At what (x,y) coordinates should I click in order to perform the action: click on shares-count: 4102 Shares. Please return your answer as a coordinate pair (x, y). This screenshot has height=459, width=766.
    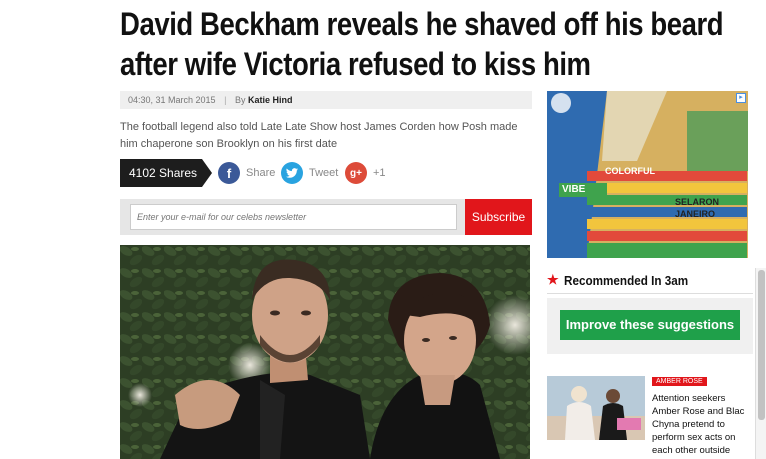
    Looking at the image, I should click on (166, 173).